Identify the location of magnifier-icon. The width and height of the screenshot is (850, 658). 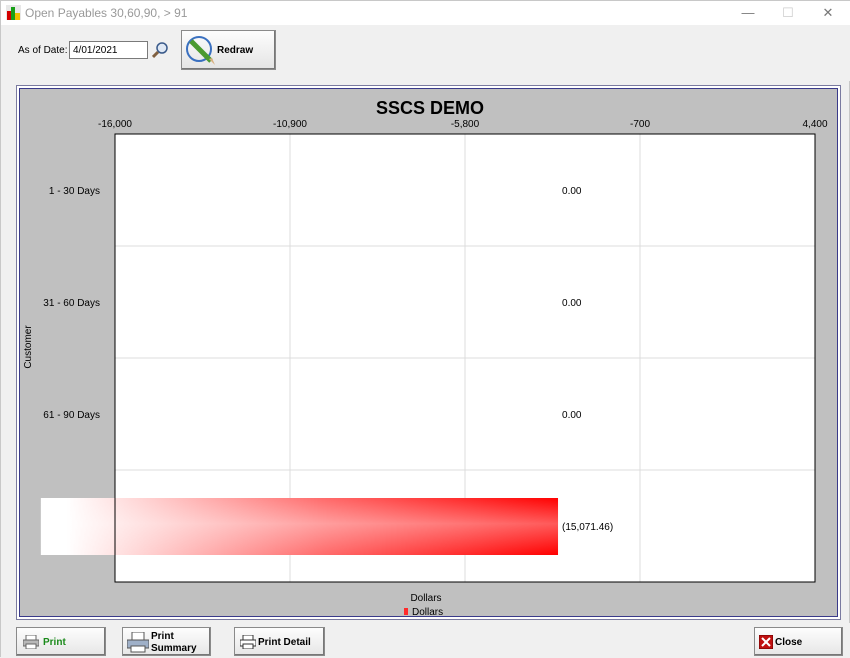
(161, 50).